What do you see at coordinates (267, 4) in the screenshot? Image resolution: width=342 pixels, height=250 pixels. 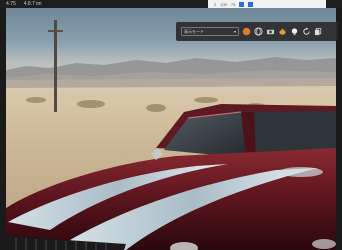 I see `status-bar: 2 100 75` at bounding box center [267, 4].